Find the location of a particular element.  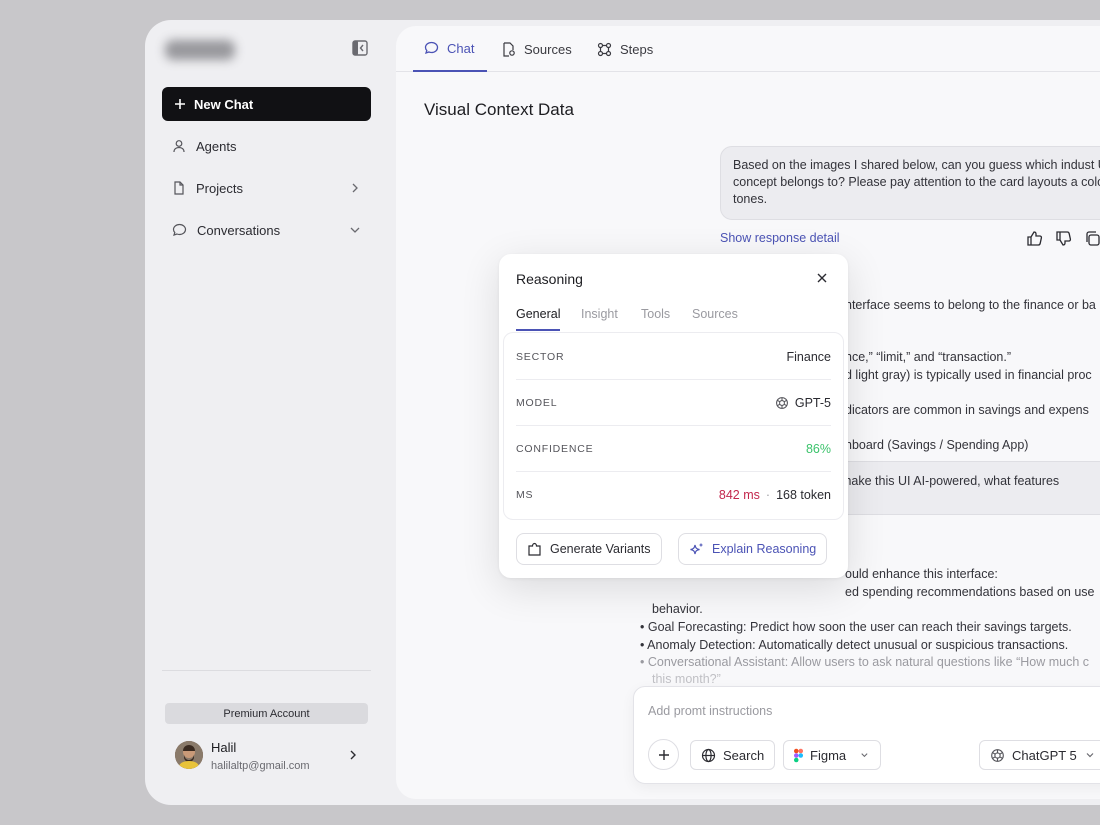

sidebar-item-conversations: Conversations is located at coordinates (267, 230).